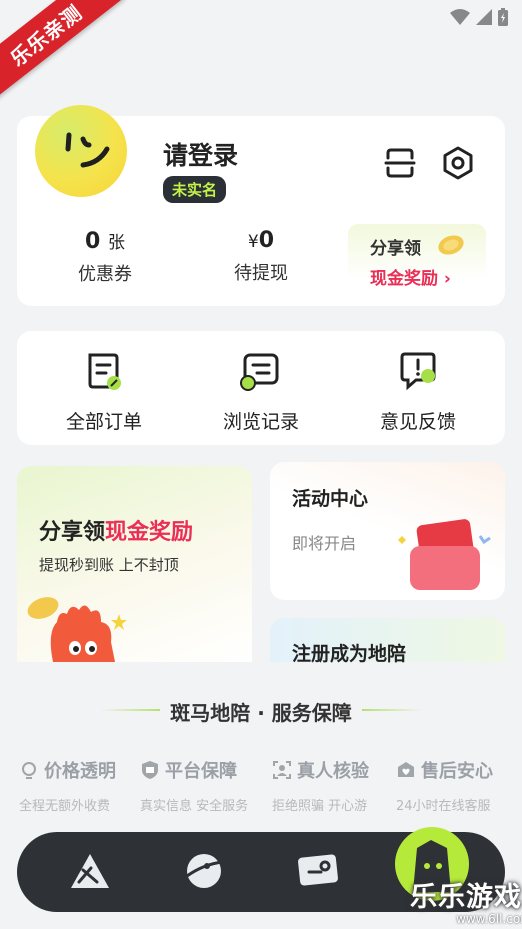  I want to click on promo-title-prefix: 分享领, so click(72, 532).